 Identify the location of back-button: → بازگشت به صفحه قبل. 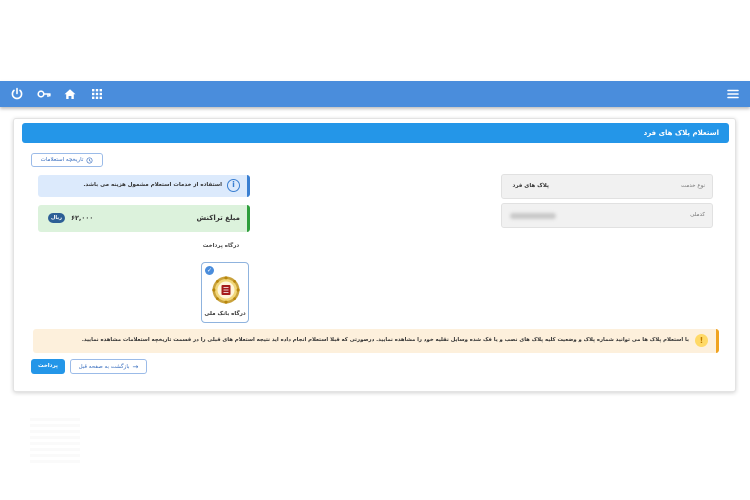
(108, 366).